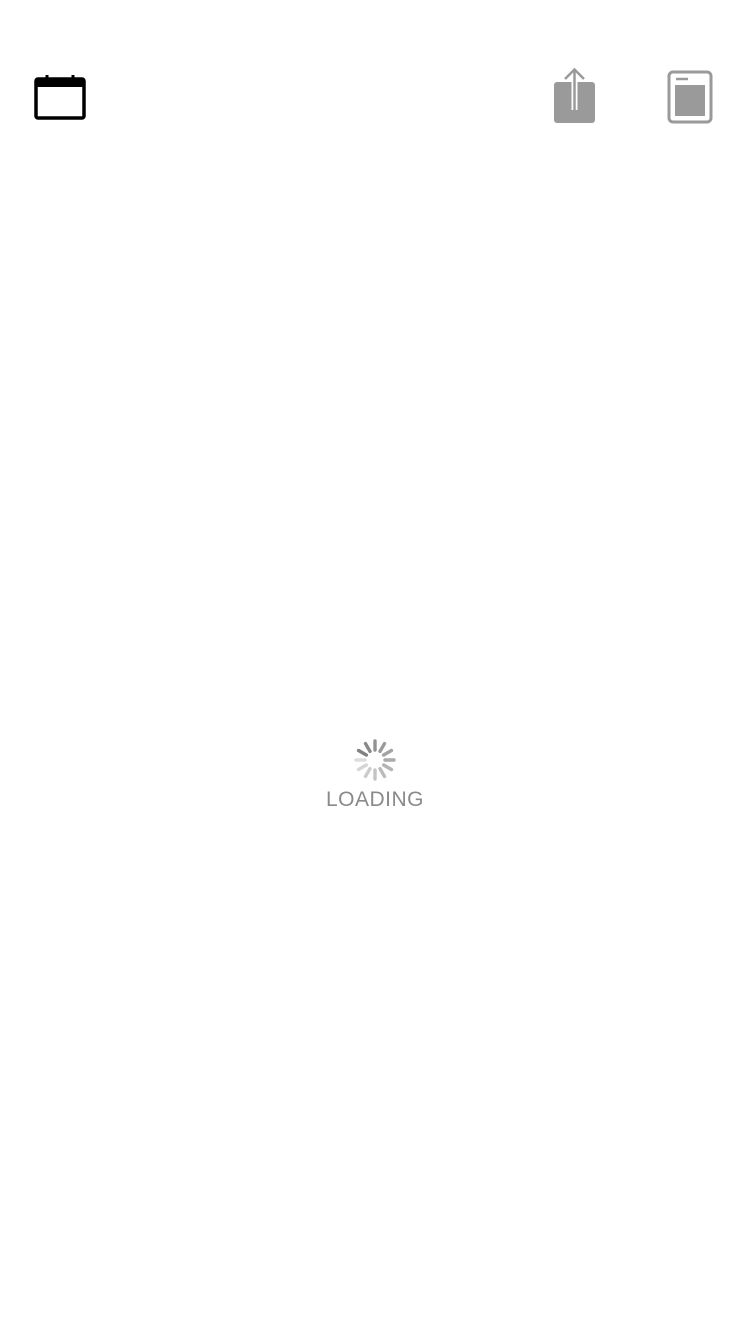 The image size is (750, 1334). I want to click on share-icon, so click(574, 95).